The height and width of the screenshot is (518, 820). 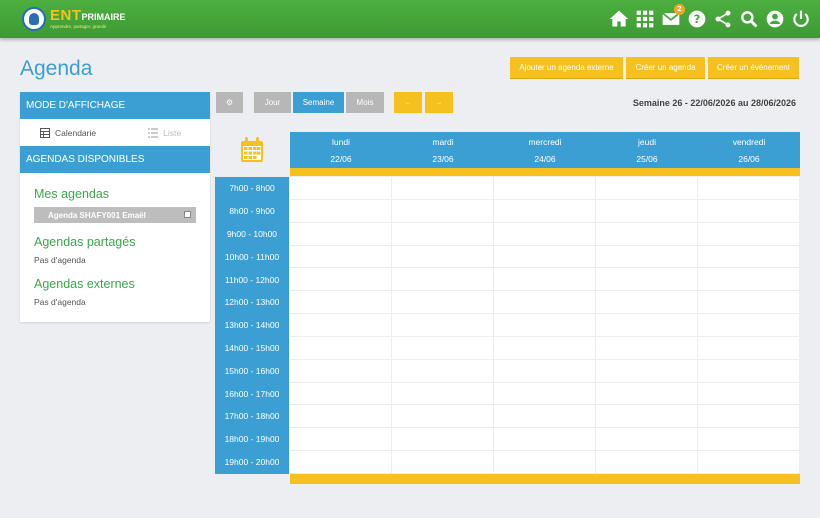 I want to click on next-week-button: →, so click(x=439, y=102).